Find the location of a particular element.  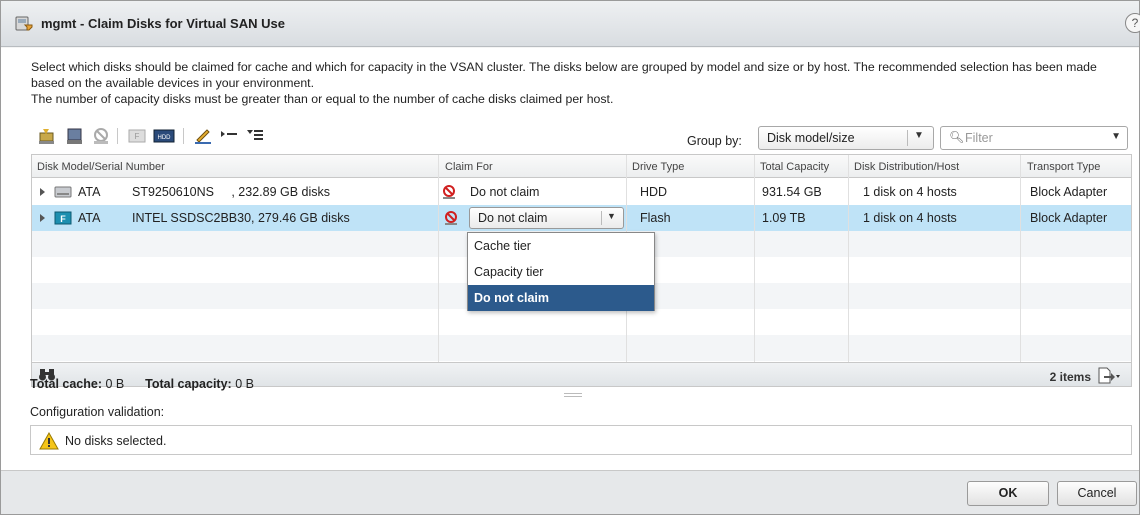

column-header-disk-model: Disk Model/Serial Number is located at coordinates (101, 167).